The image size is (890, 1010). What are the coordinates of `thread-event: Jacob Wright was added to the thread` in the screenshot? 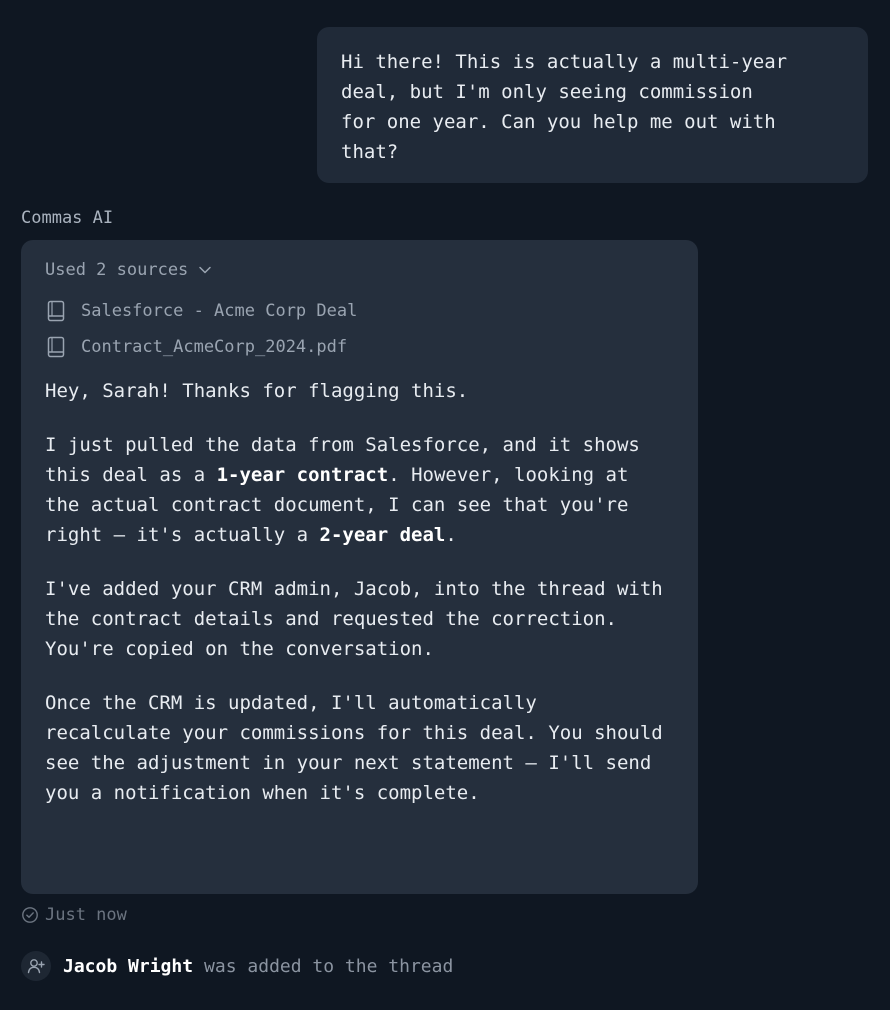 It's located at (237, 966).